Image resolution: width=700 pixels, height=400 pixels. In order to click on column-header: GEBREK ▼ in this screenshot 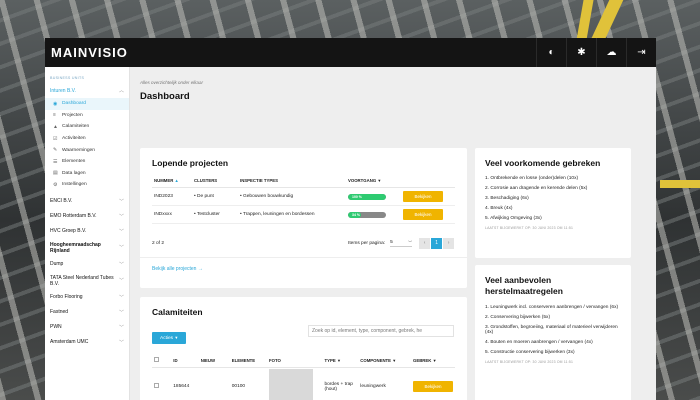, I will do `click(433, 360)`.